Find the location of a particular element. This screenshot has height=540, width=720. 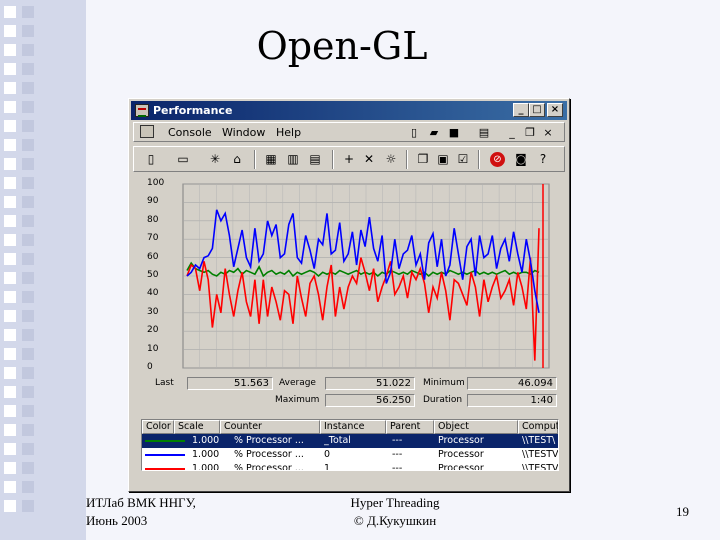

highlight-icon: ☼ is located at coordinates (391, 159).